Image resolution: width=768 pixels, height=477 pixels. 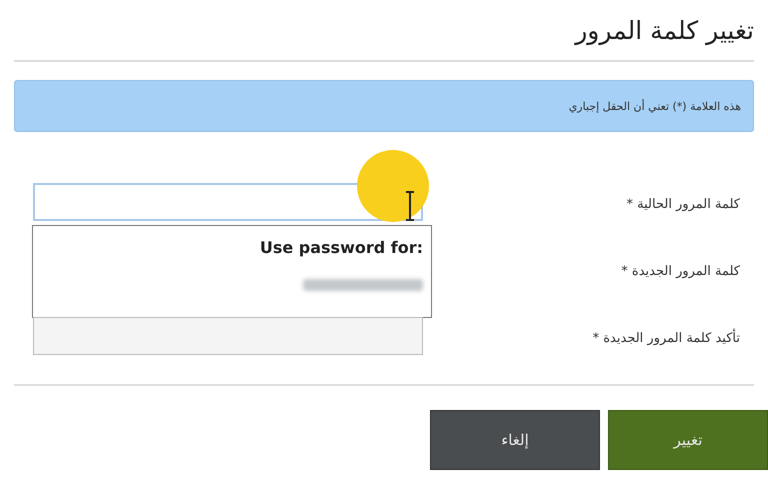 What do you see at coordinates (664, 30) in the screenshot?
I see `page-title: تغيير كلمة المرور` at bounding box center [664, 30].